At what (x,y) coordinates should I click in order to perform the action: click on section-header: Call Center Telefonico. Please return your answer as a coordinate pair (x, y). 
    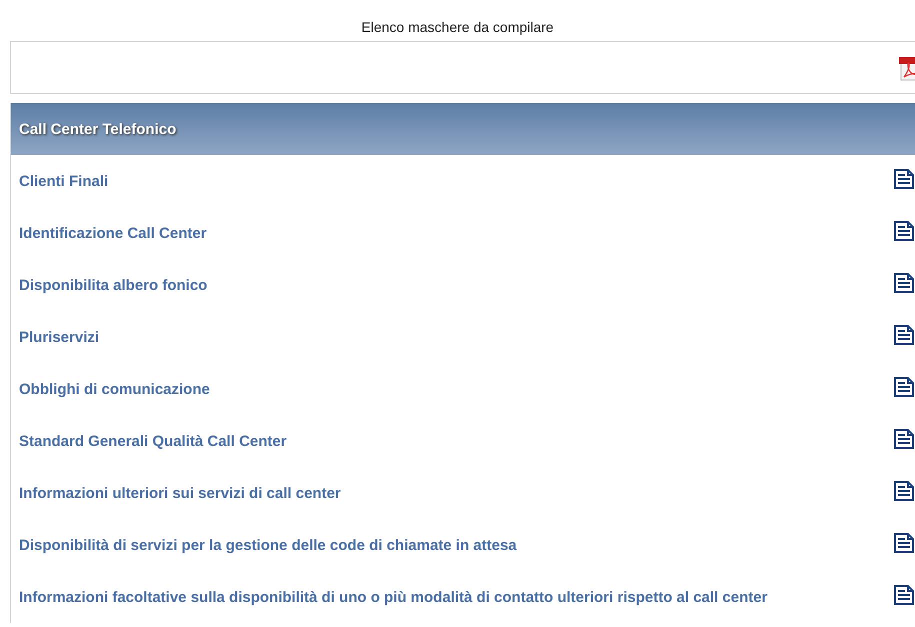
    Looking at the image, I should click on (463, 129).